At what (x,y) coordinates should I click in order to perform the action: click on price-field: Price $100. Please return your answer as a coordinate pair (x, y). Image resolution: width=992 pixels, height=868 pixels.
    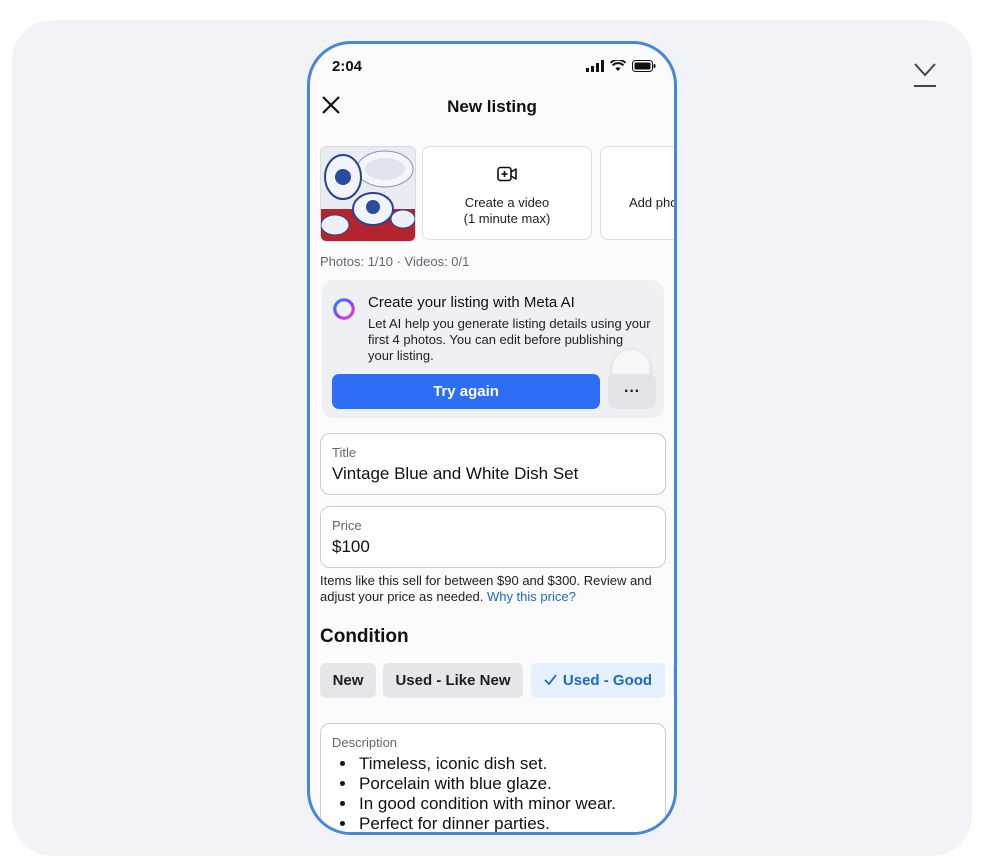
    Looking at the image, I should click on (493, 537).